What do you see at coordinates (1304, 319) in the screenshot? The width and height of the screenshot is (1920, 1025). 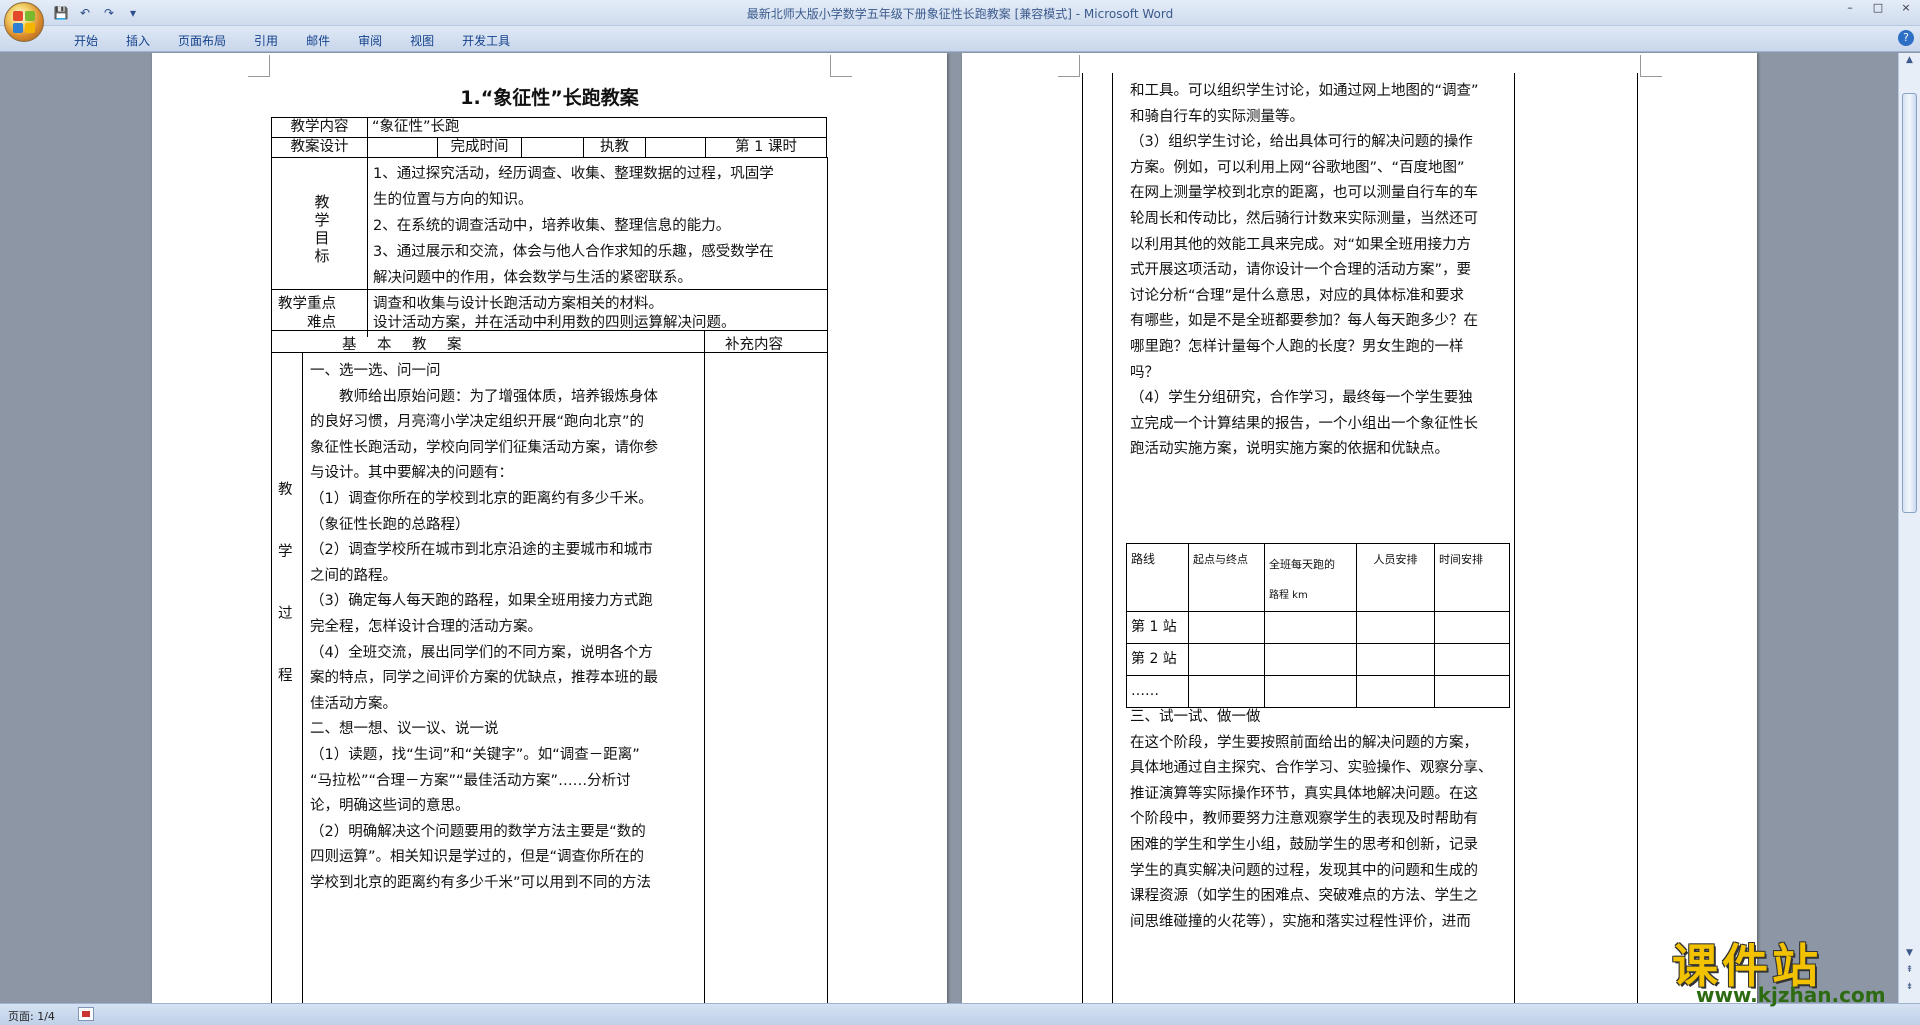 I see `body-line: 有哪些，如是不是全班都要参加？每人每天跑多少？在` at bounding box center [1304, 319].